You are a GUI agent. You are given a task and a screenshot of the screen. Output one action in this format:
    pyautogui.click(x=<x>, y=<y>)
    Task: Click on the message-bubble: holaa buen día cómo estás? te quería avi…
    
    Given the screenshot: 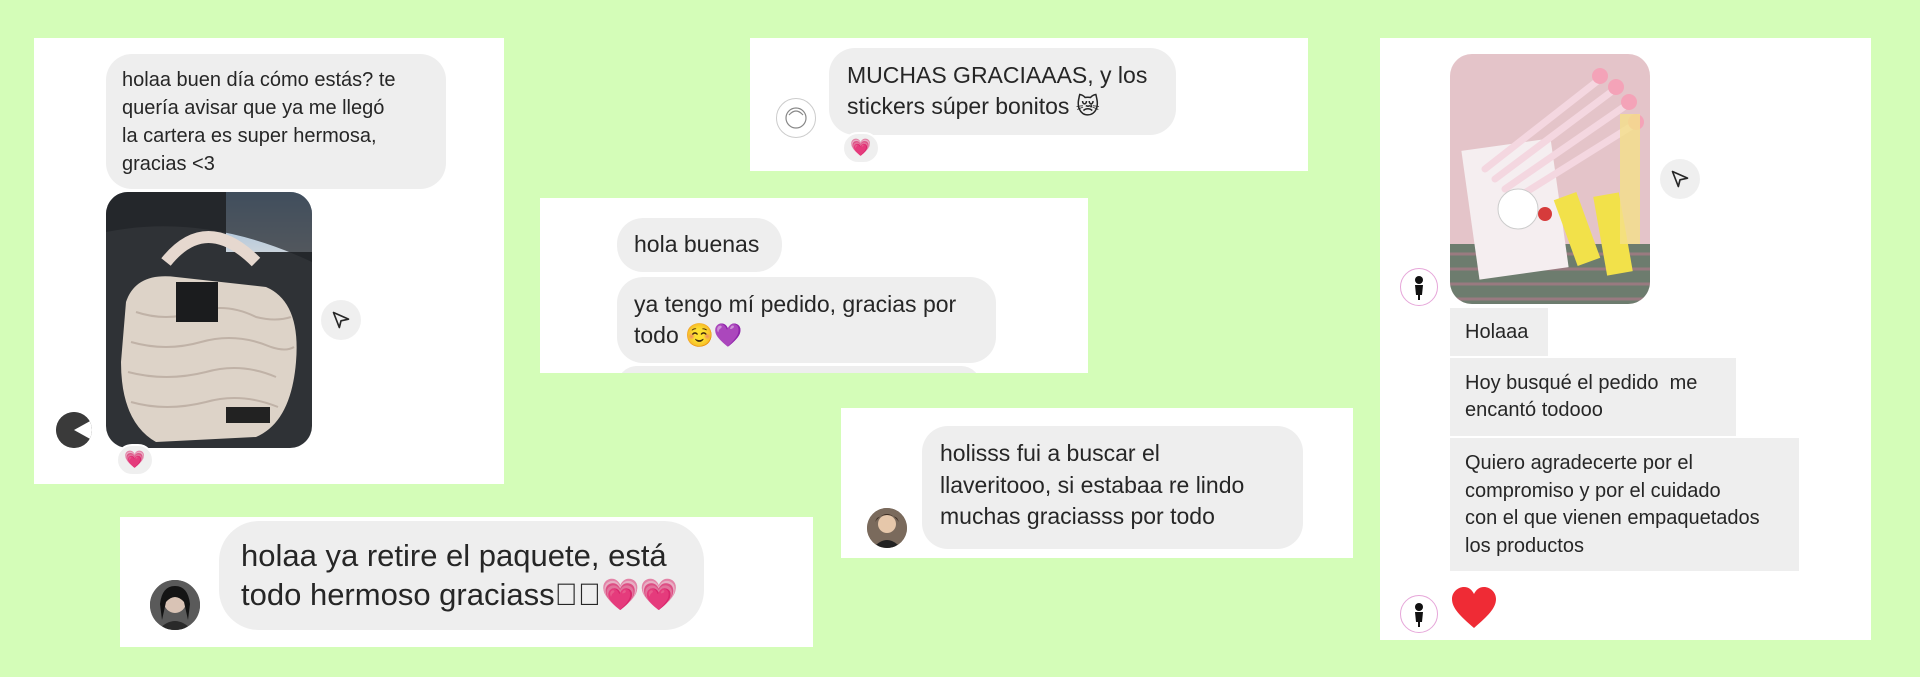 What is the action you would take?
    pyautogui.click(x=276, y=121)
    